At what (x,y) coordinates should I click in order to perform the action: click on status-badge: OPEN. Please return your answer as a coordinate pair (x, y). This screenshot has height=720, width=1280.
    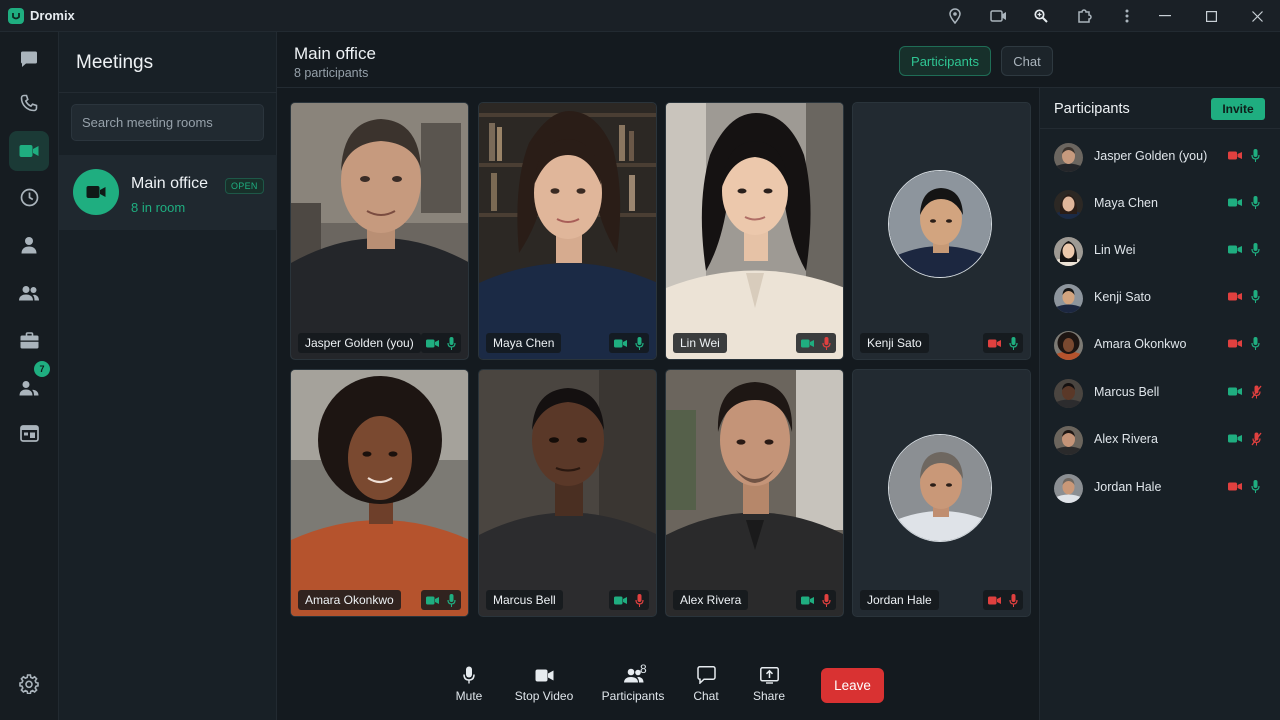
    Looking at the image, I should click on (244, 186).